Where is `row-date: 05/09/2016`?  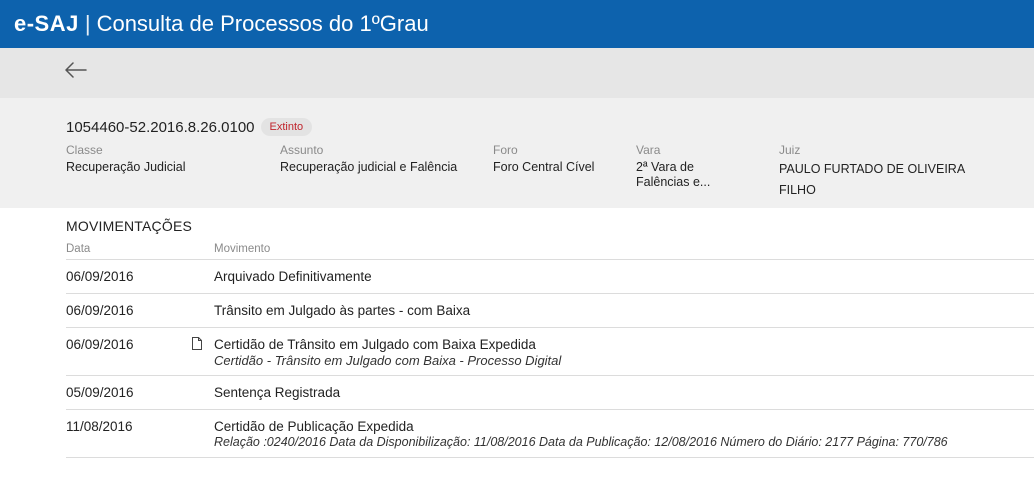 row-date: 05/09/2016 is located at coordinates (100, 392).